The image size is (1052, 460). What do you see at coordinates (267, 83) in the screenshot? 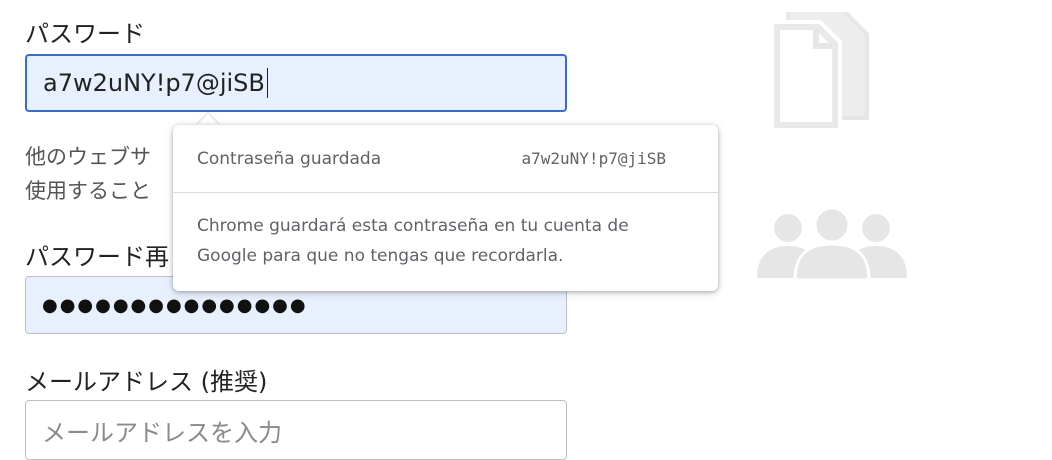
I see `text-caret` at bounding box center [267, 83].